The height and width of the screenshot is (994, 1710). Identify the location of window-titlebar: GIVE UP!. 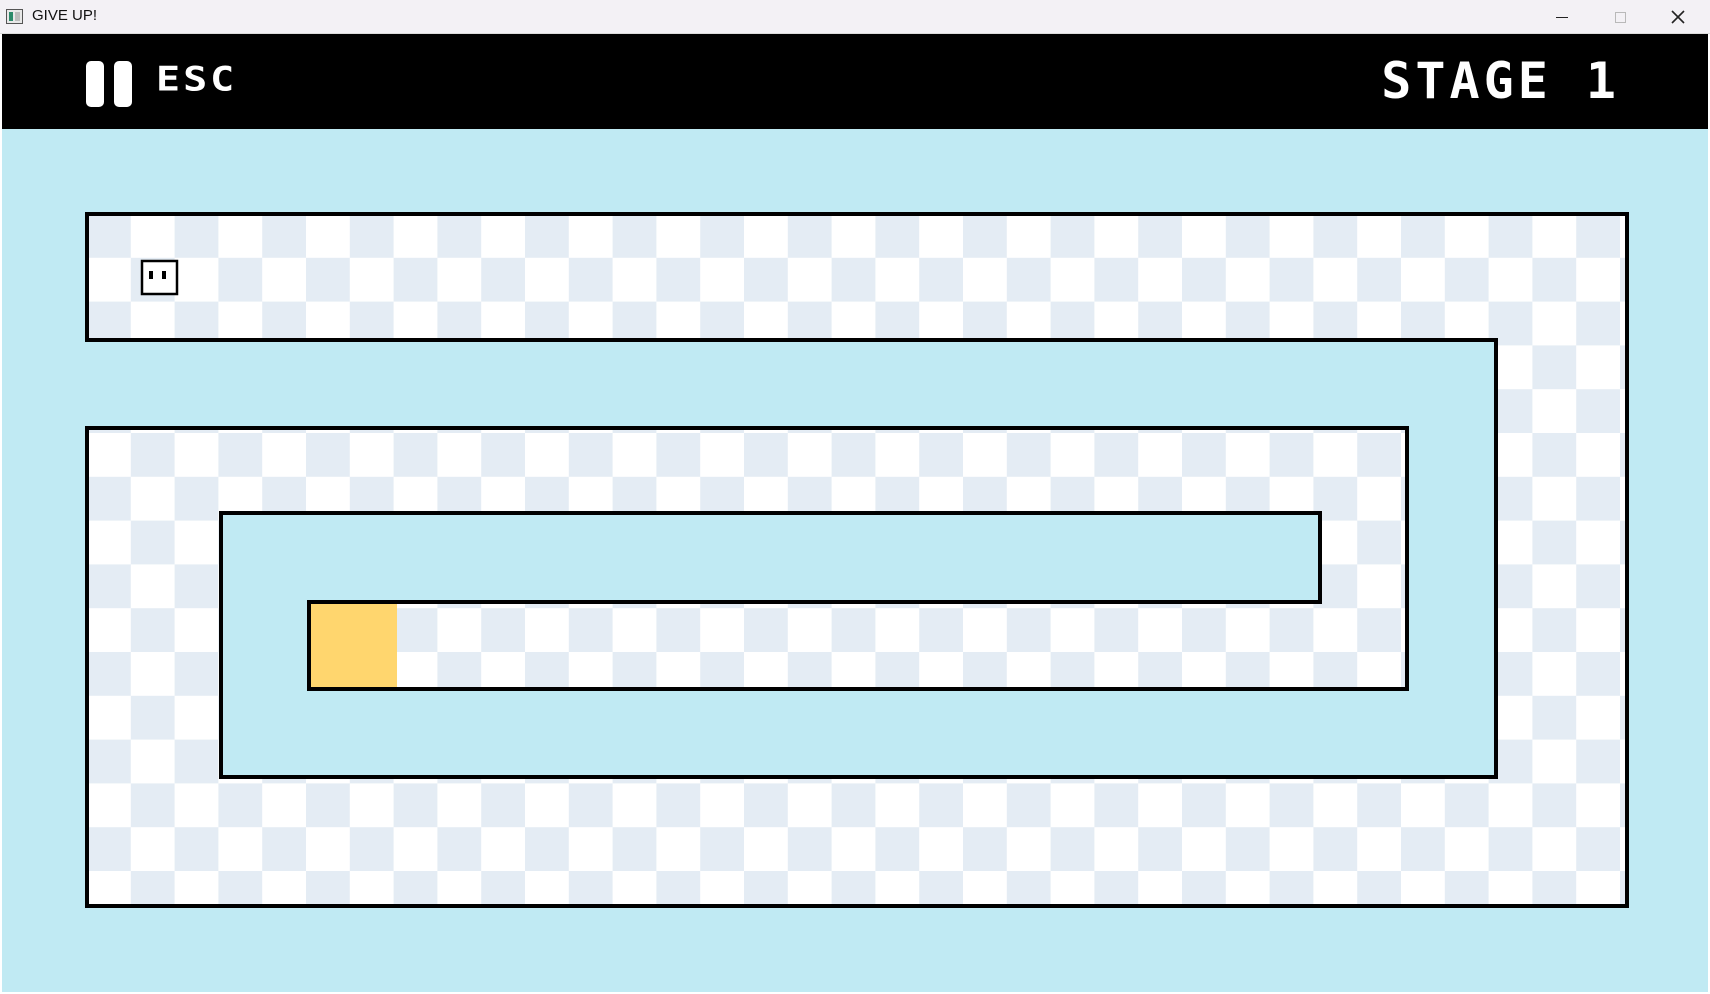
(855, 17).